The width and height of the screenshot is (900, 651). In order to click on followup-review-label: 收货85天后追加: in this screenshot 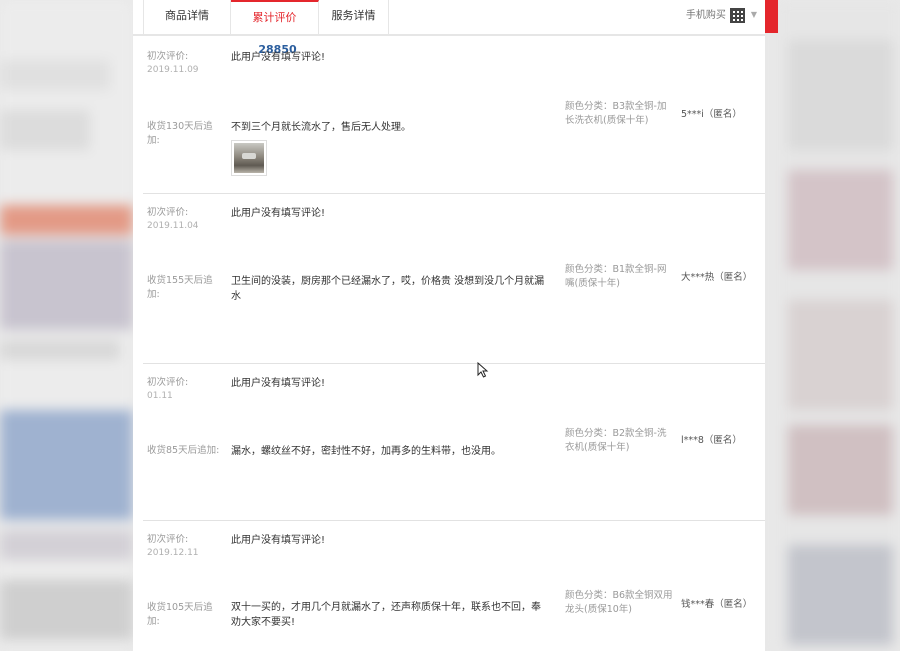, I will do `click(183, 450)`.